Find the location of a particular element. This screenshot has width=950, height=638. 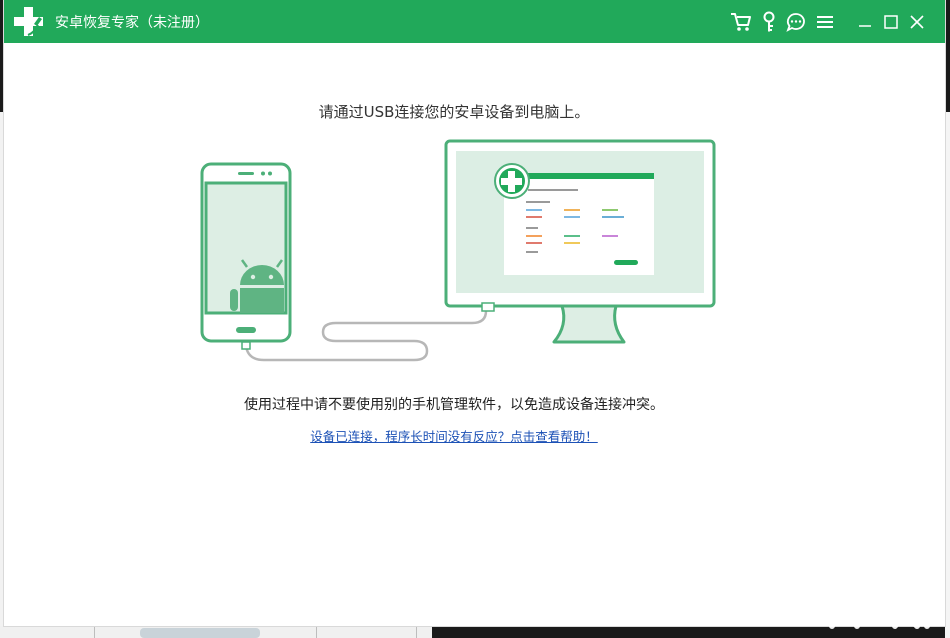

menu-icon is located at coordinates (825, 22).